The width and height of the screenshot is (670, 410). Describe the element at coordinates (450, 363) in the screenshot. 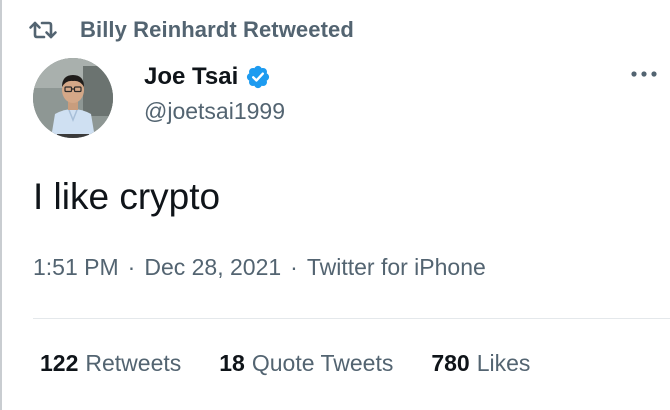

I see `likes-count: 780` at that location.